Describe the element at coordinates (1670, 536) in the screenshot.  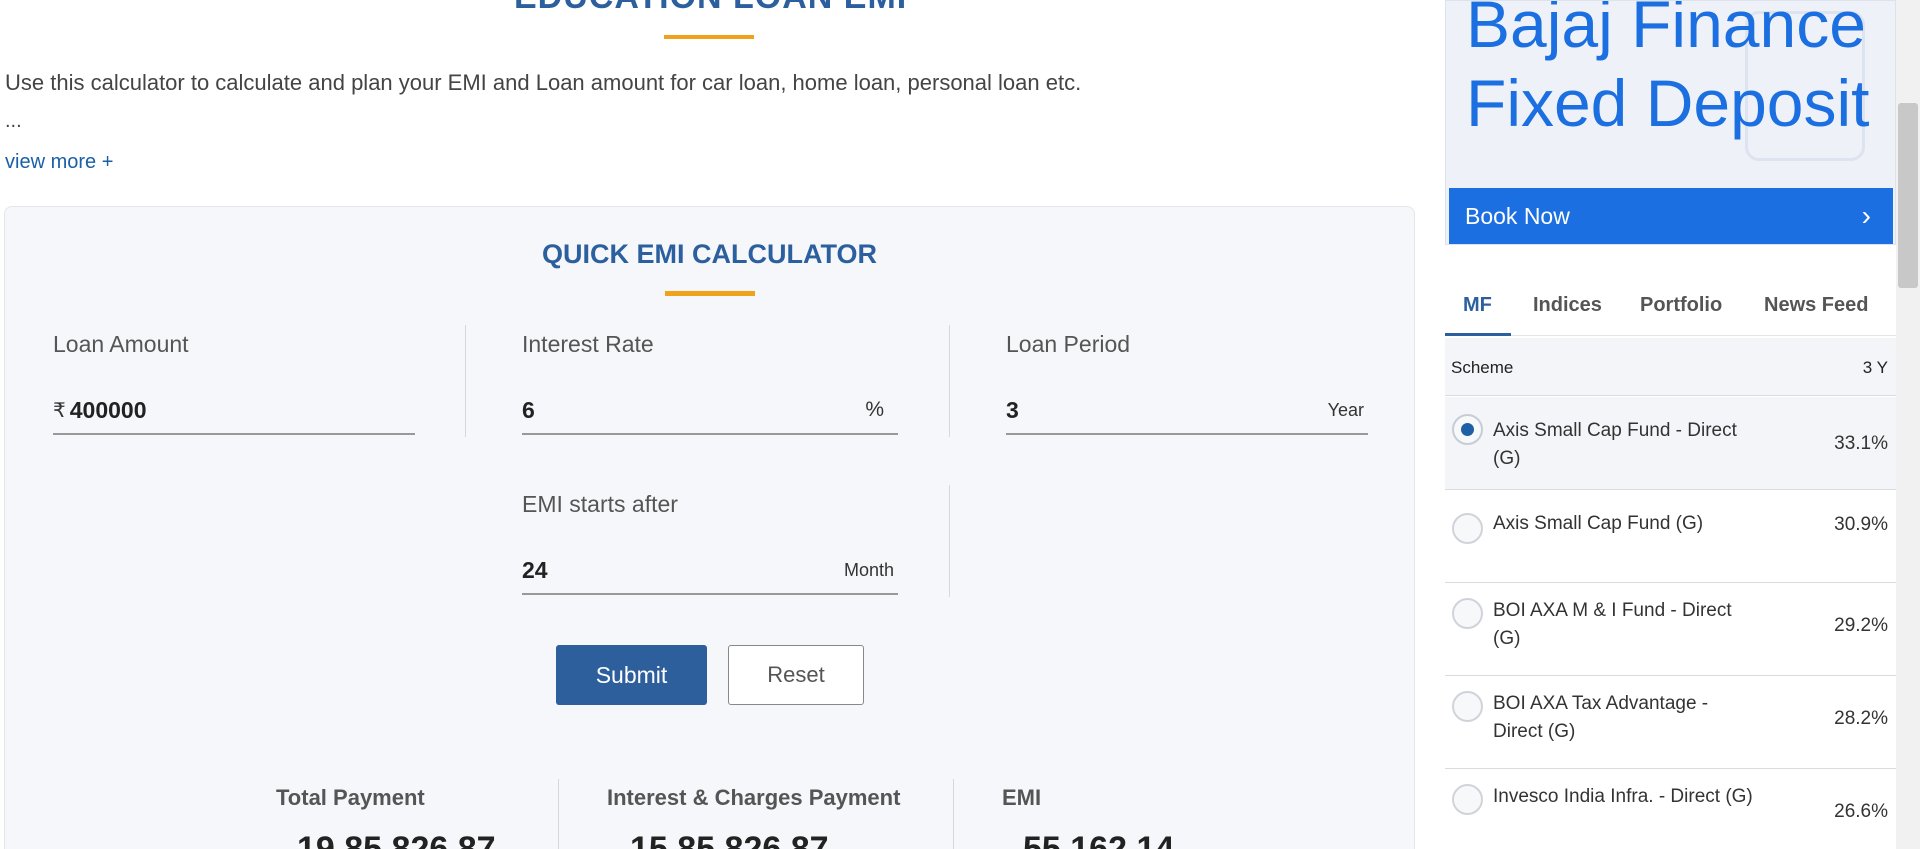
I see `table-row: Axis Small Cap Fund (G) 30.9%` at that location.